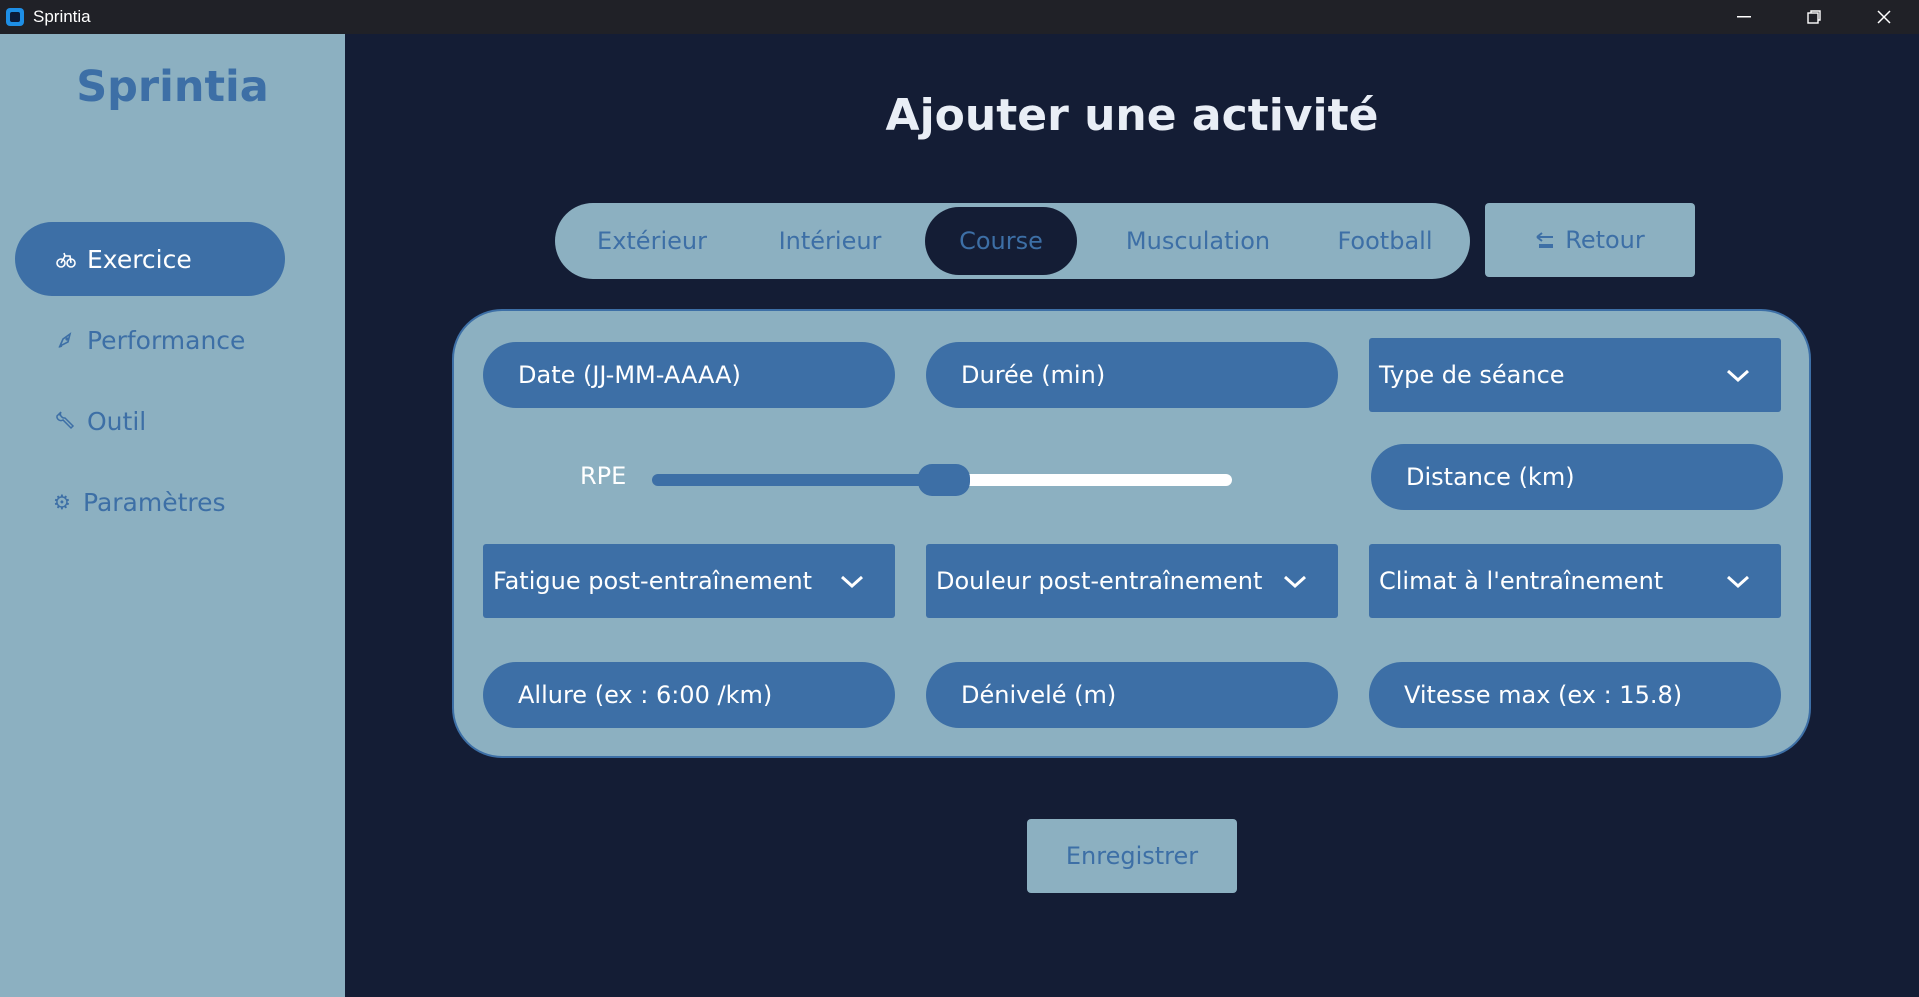  I want to click on minimize-button, so click(1744, 17).